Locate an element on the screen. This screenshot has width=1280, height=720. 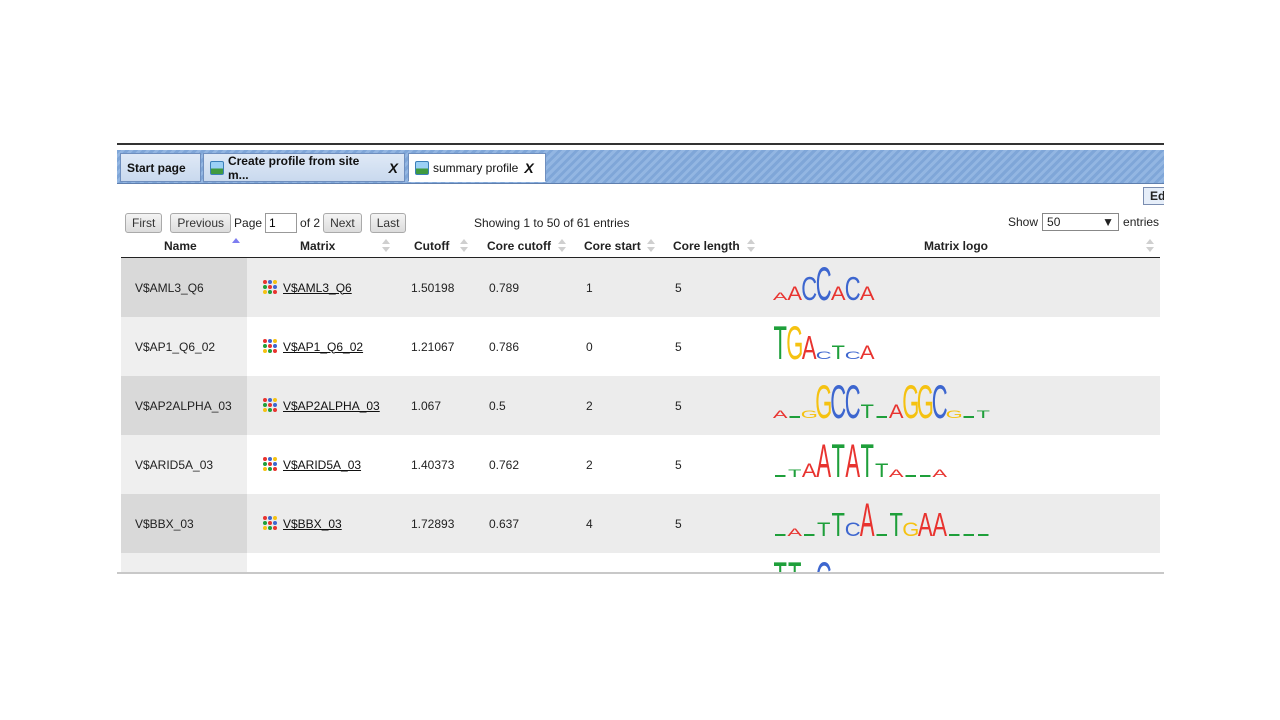
column-header-name: Name is located at coordinates (180, 246).